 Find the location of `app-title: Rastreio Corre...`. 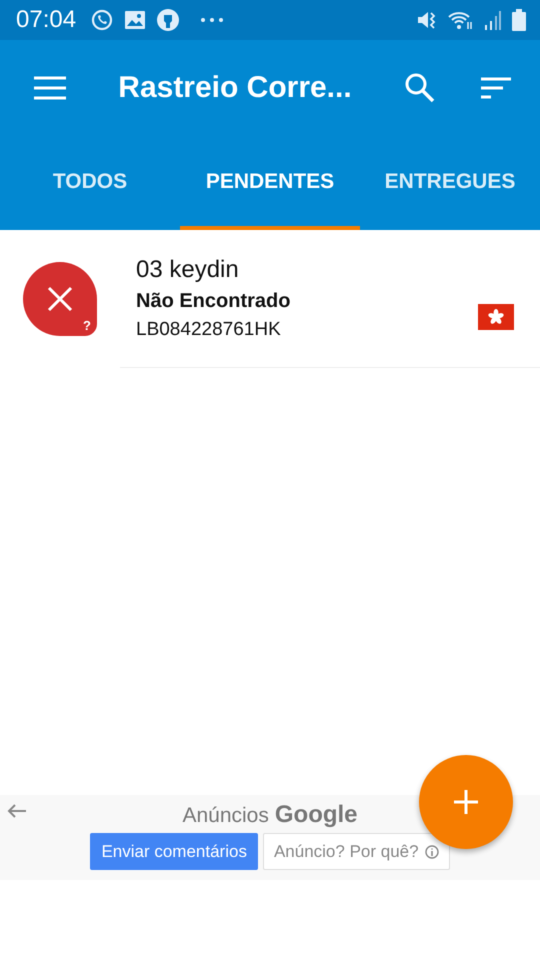

app-title: Rastreio Corre... is located at coordinates (235, 87).